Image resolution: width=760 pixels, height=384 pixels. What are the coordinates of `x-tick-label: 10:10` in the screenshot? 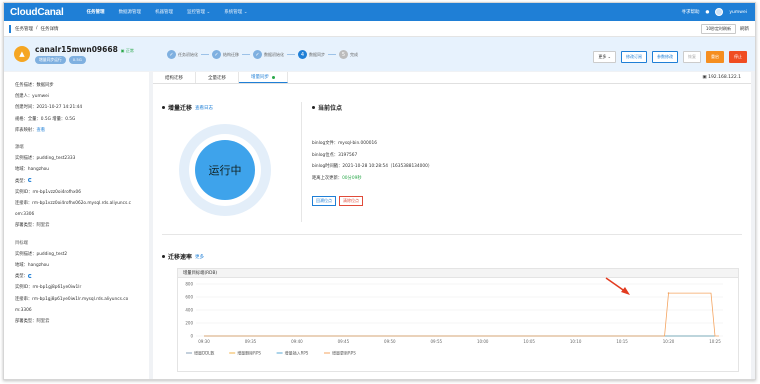 It's located at (576, 341).